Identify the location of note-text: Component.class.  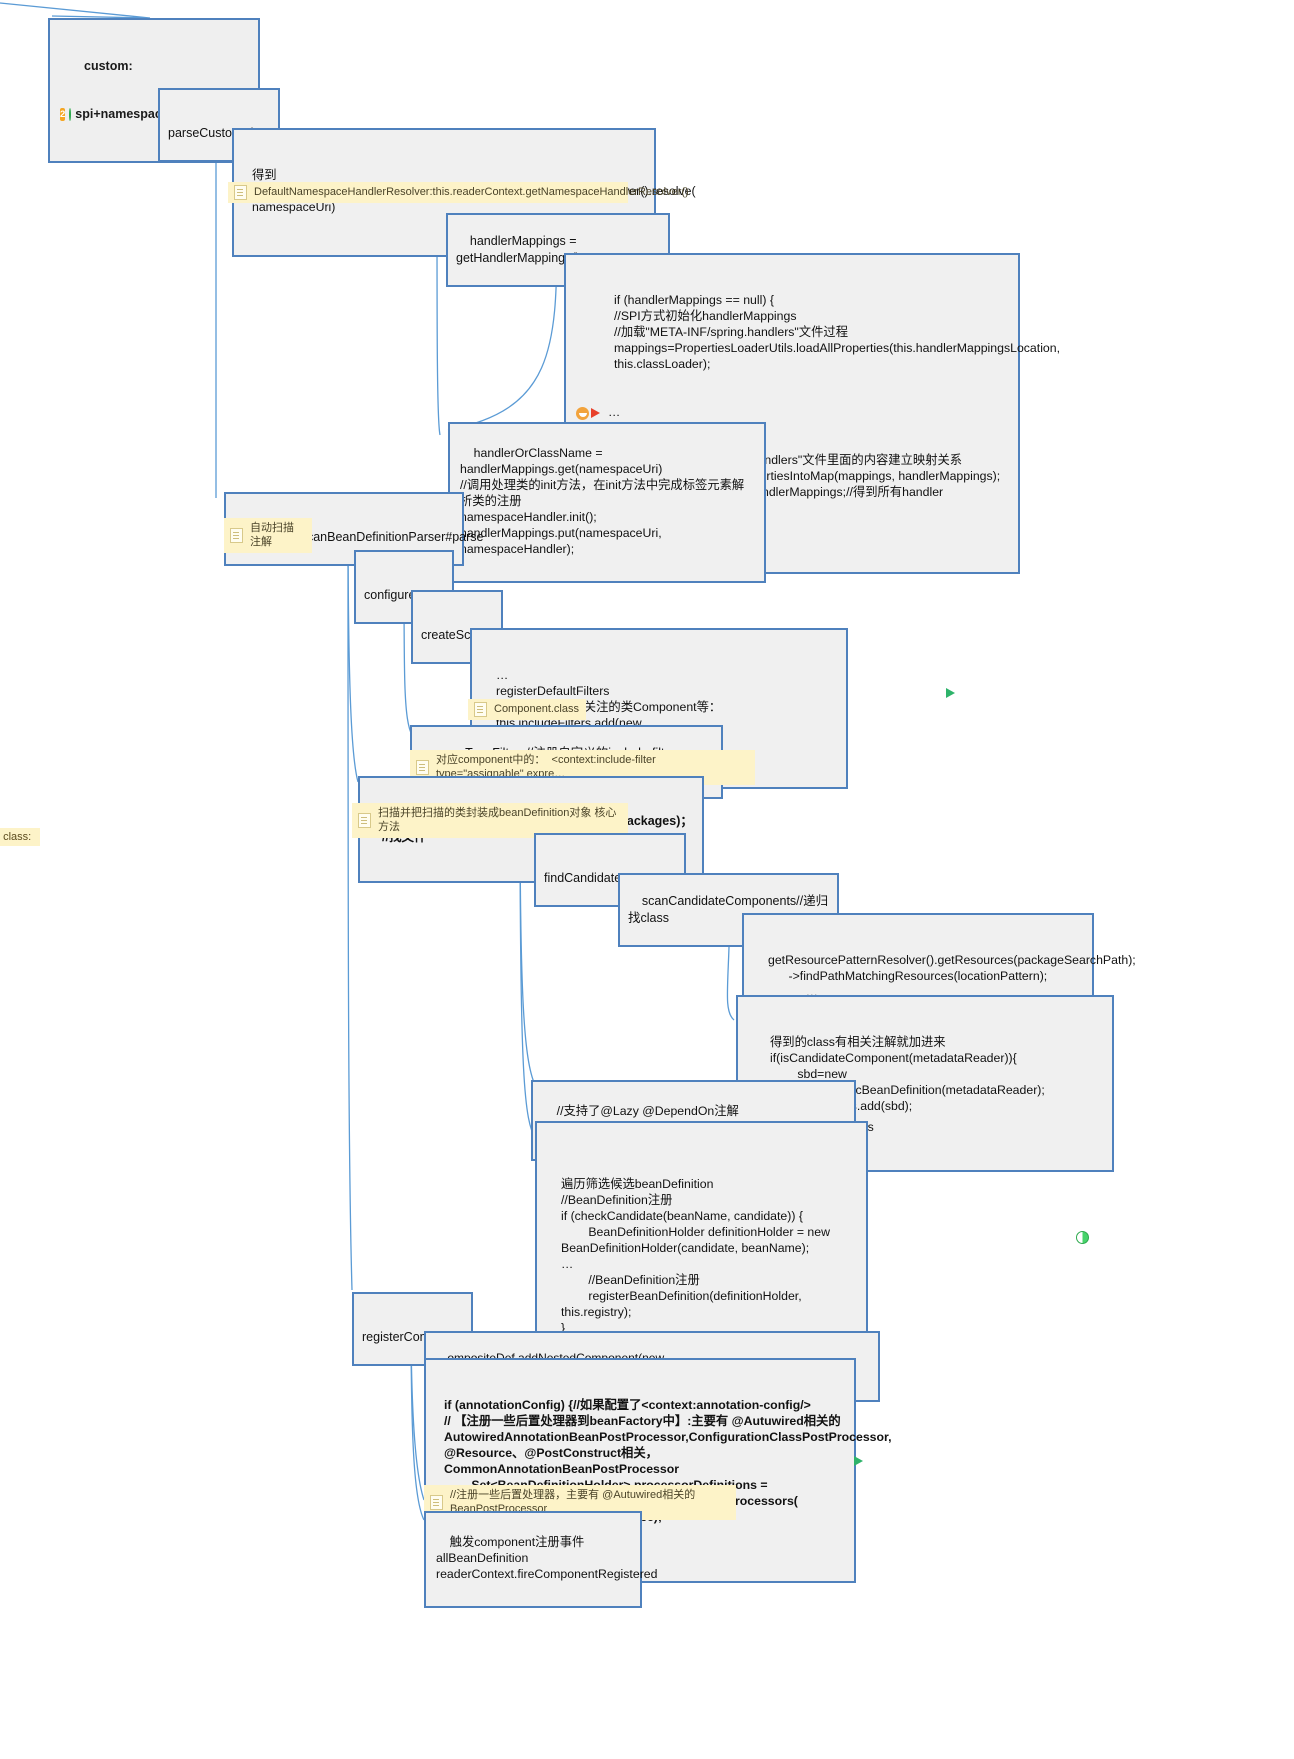
(536, 709).